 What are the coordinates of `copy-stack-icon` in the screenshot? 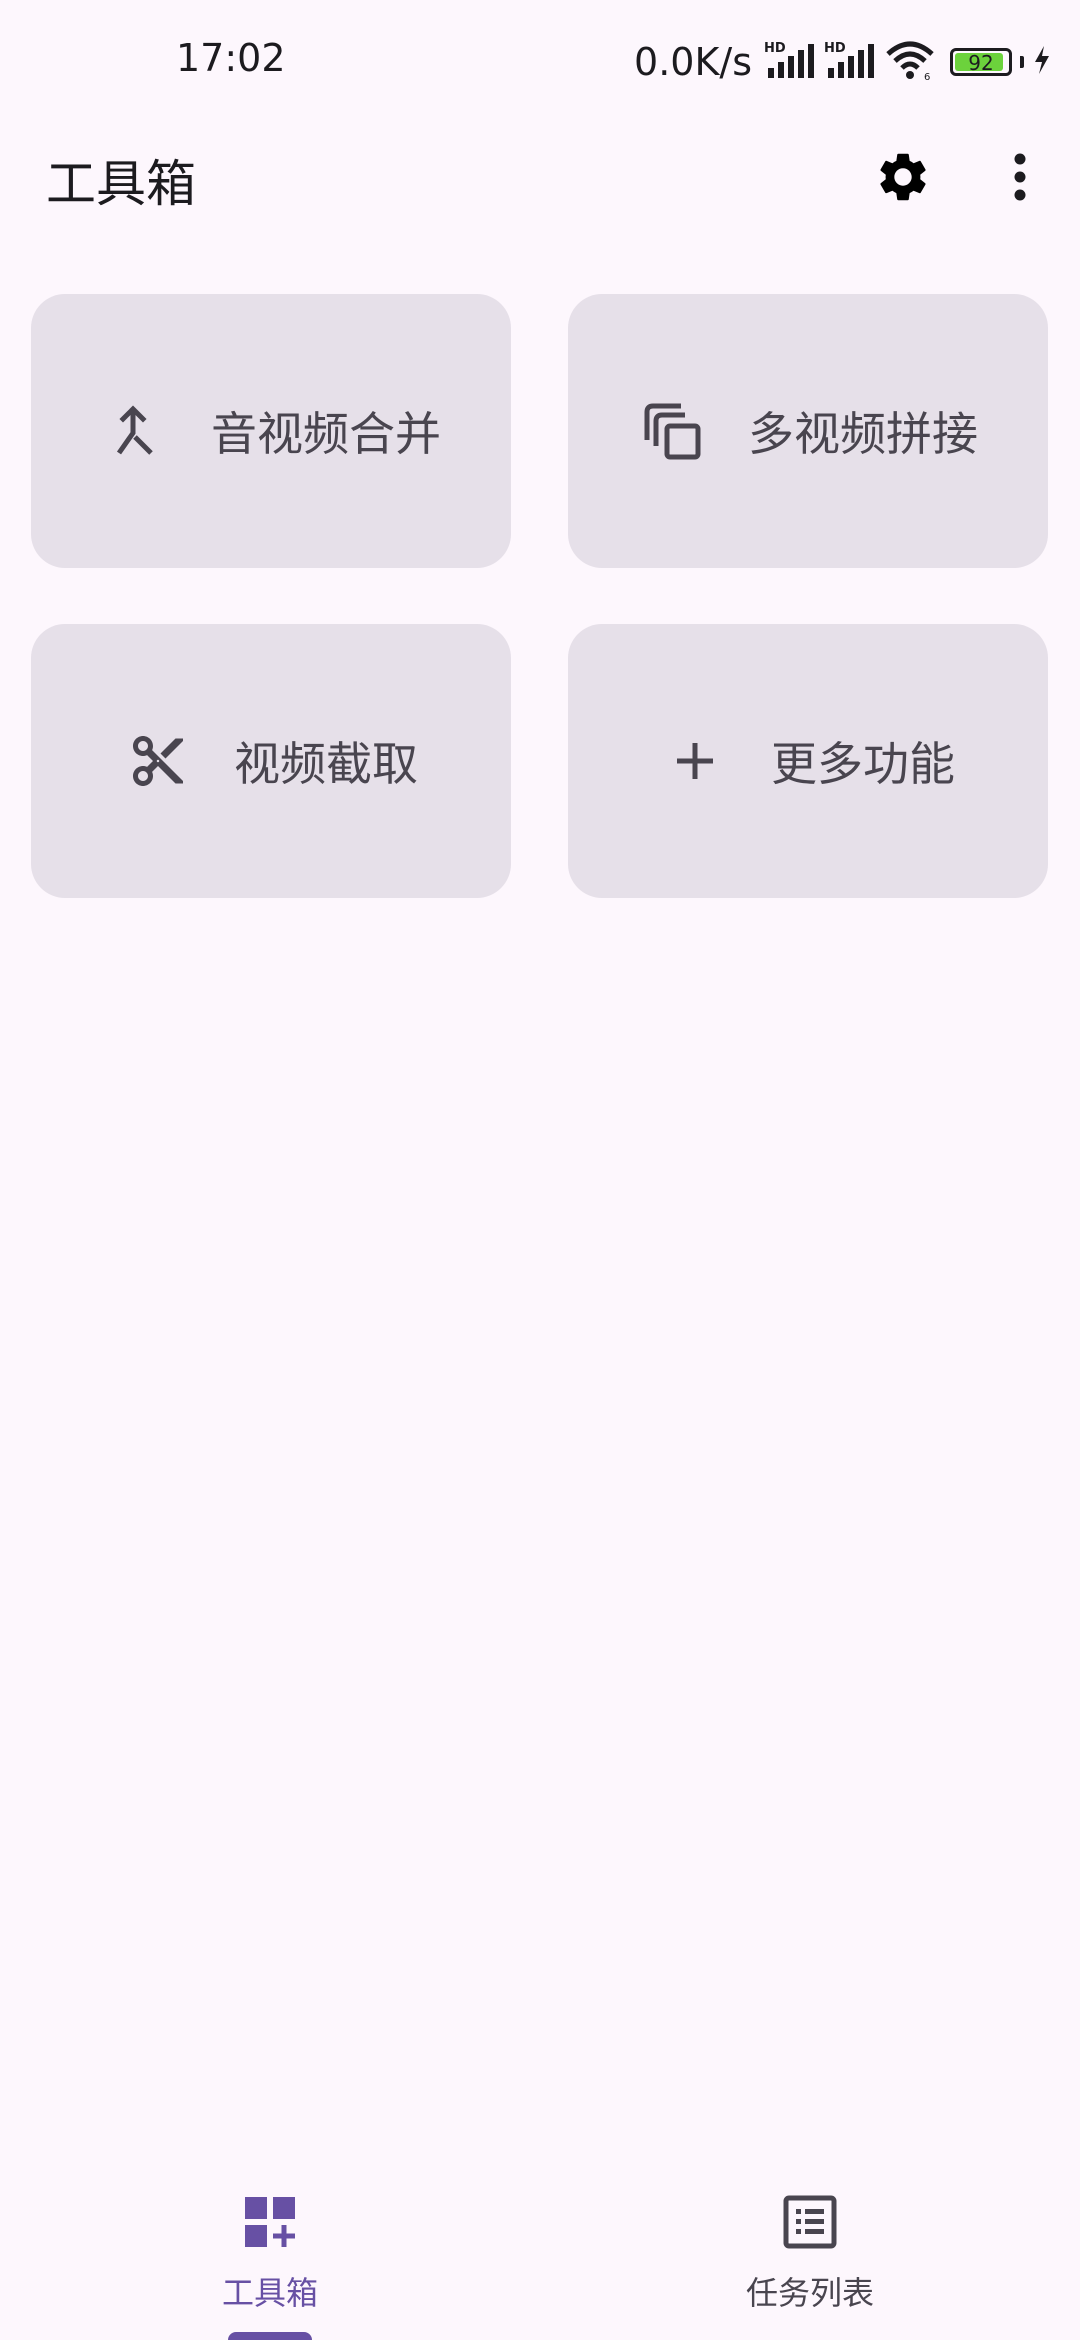 It's located at (672, 431).